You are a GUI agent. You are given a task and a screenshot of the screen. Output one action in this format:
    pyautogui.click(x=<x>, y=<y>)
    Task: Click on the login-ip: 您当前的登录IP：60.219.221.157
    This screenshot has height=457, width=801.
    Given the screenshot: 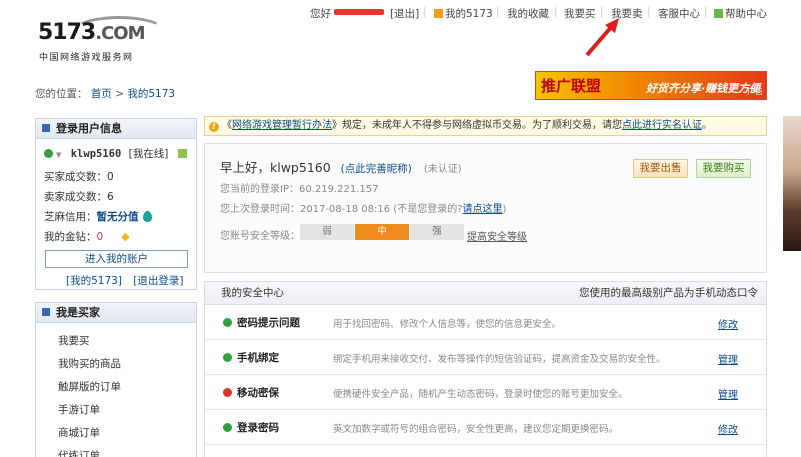 What is the action you would take?
    pyautogui.click(x=299, y=189)
    